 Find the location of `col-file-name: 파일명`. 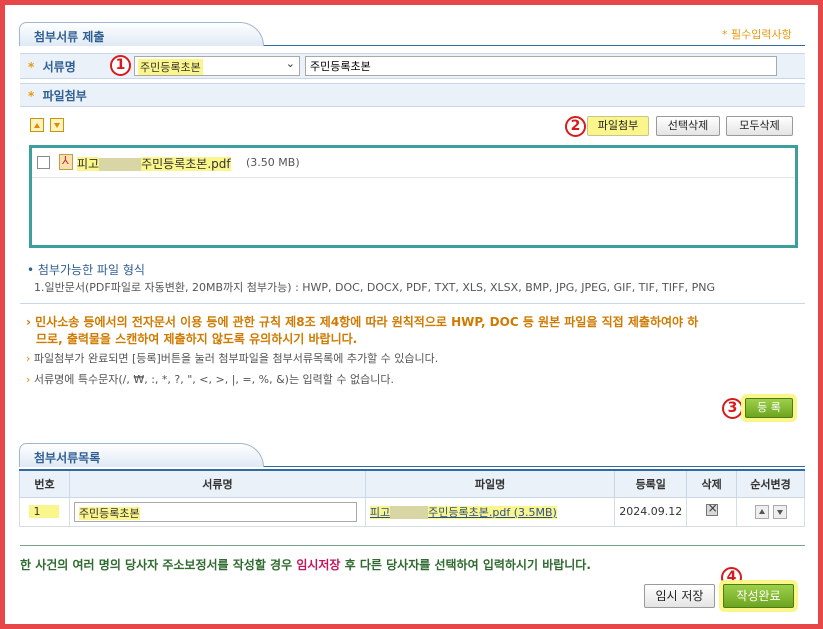

col-file-name: 파일명 is located at coordinates (490, 483).